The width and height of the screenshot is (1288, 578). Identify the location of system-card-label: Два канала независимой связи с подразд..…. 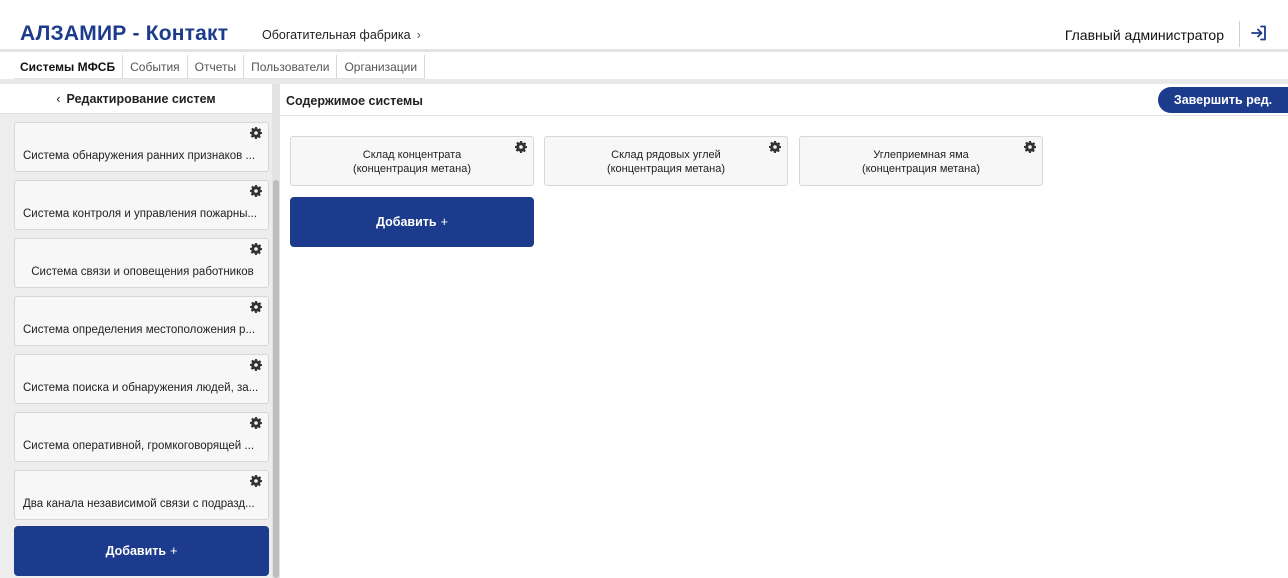
(139, 504).